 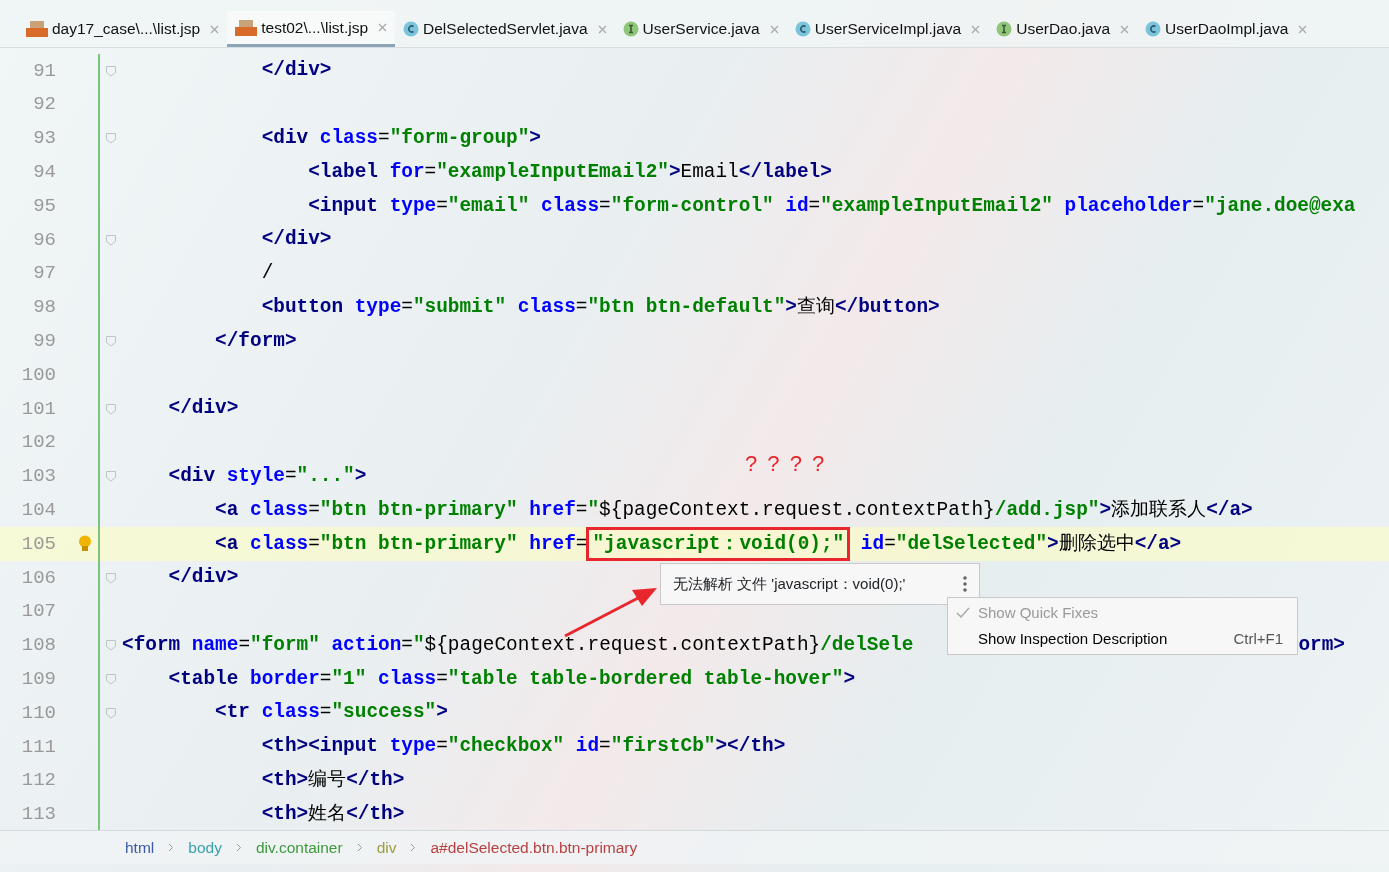 What do you see at coordinates (1226, 29) in the screenshot?
I see `file-tab: UserDaoImpl.java` at bounding box center [1226, 29].